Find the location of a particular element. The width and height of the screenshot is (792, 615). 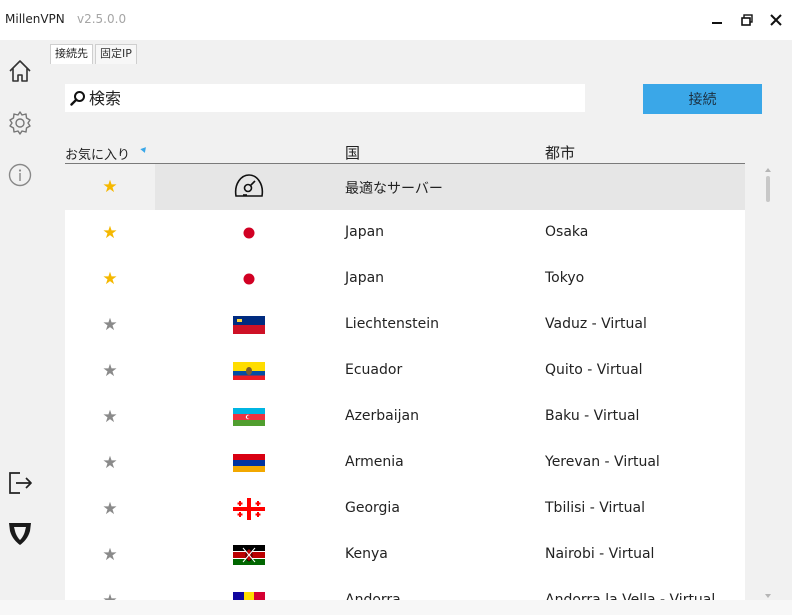

server-city: Andorra la Vella - Virtual is located at coordinates (630, 596).